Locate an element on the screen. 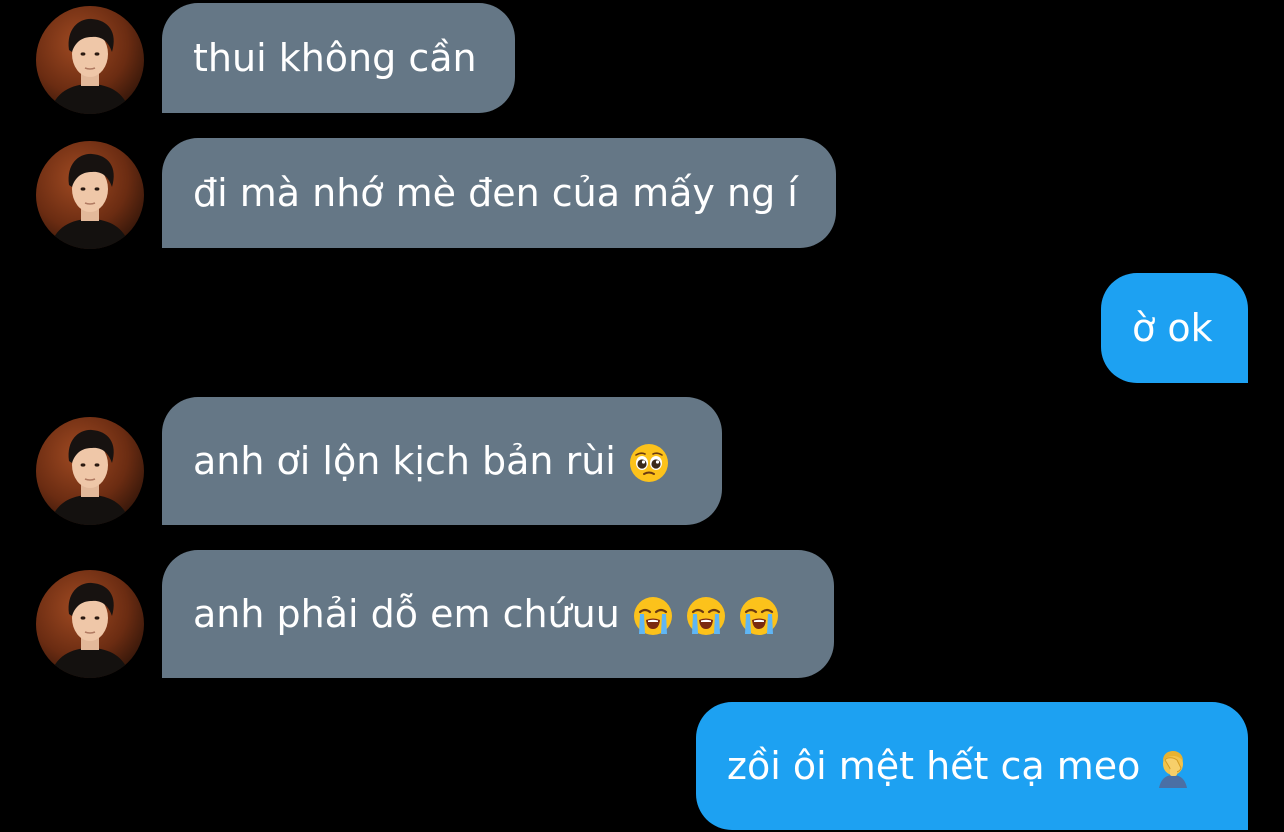 This screenshot has width=1284, height=832. incoming-message-bubble: thui không cần is located at coordinates (338, 58).